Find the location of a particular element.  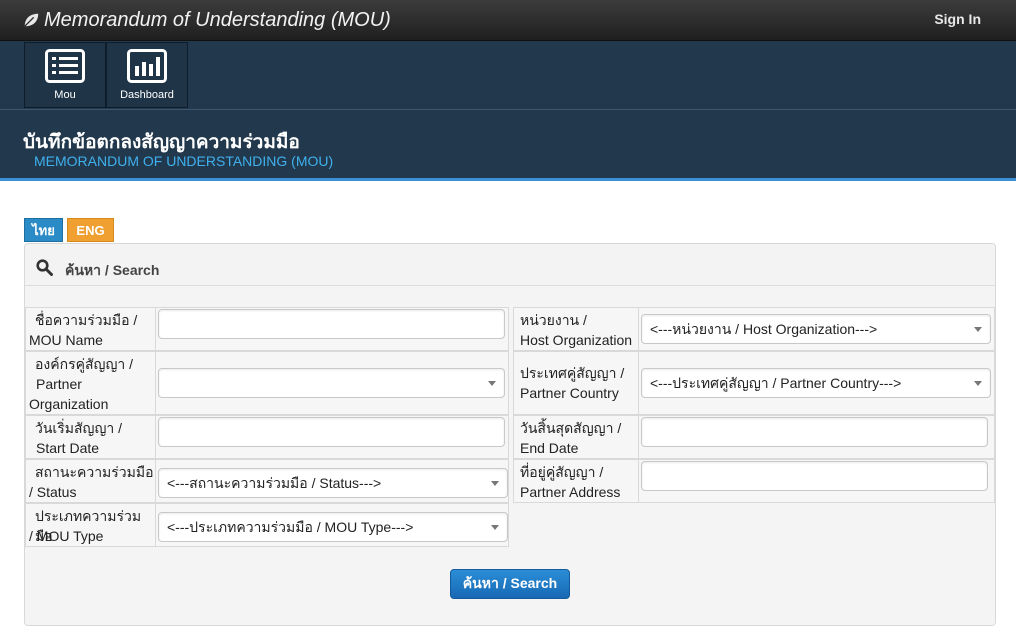

sign-in-link: Sign In is located at coordinates (957, 19).